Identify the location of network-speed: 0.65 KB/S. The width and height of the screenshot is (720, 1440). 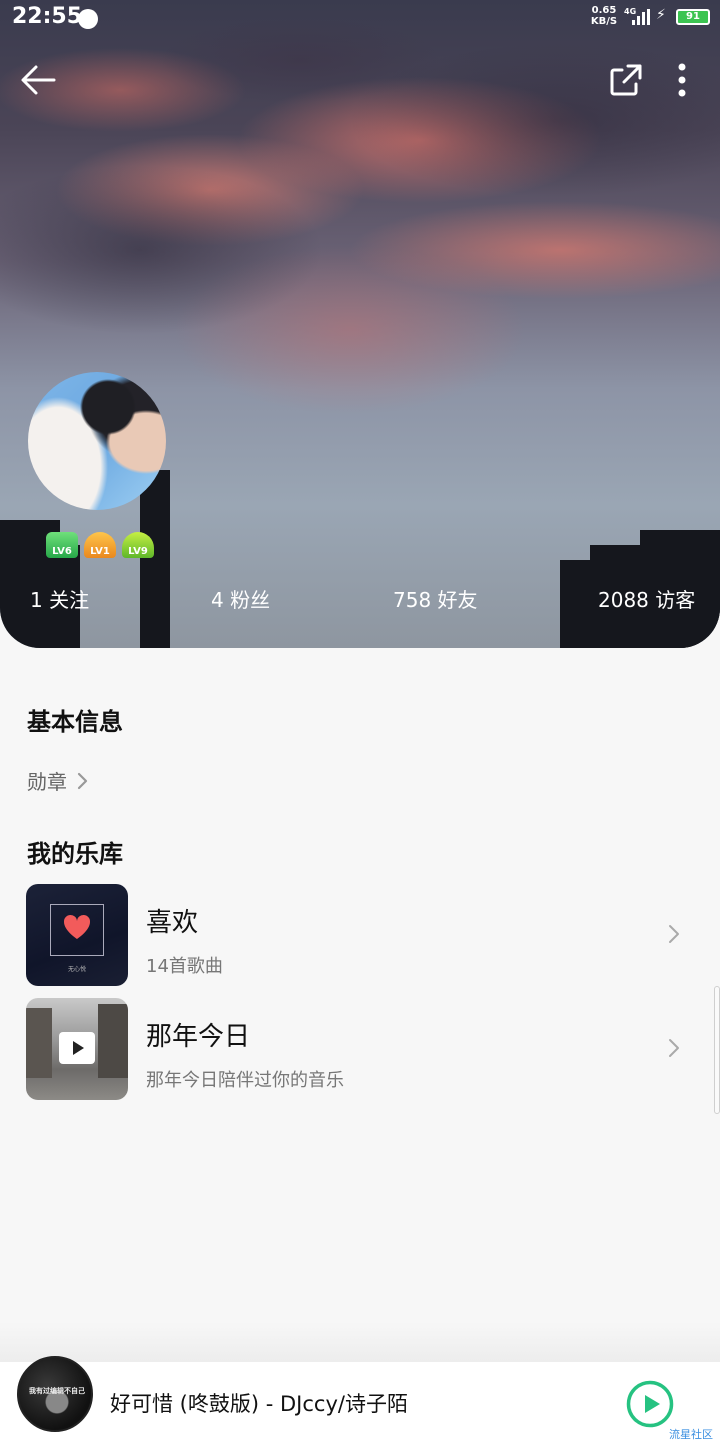
(604, 16).